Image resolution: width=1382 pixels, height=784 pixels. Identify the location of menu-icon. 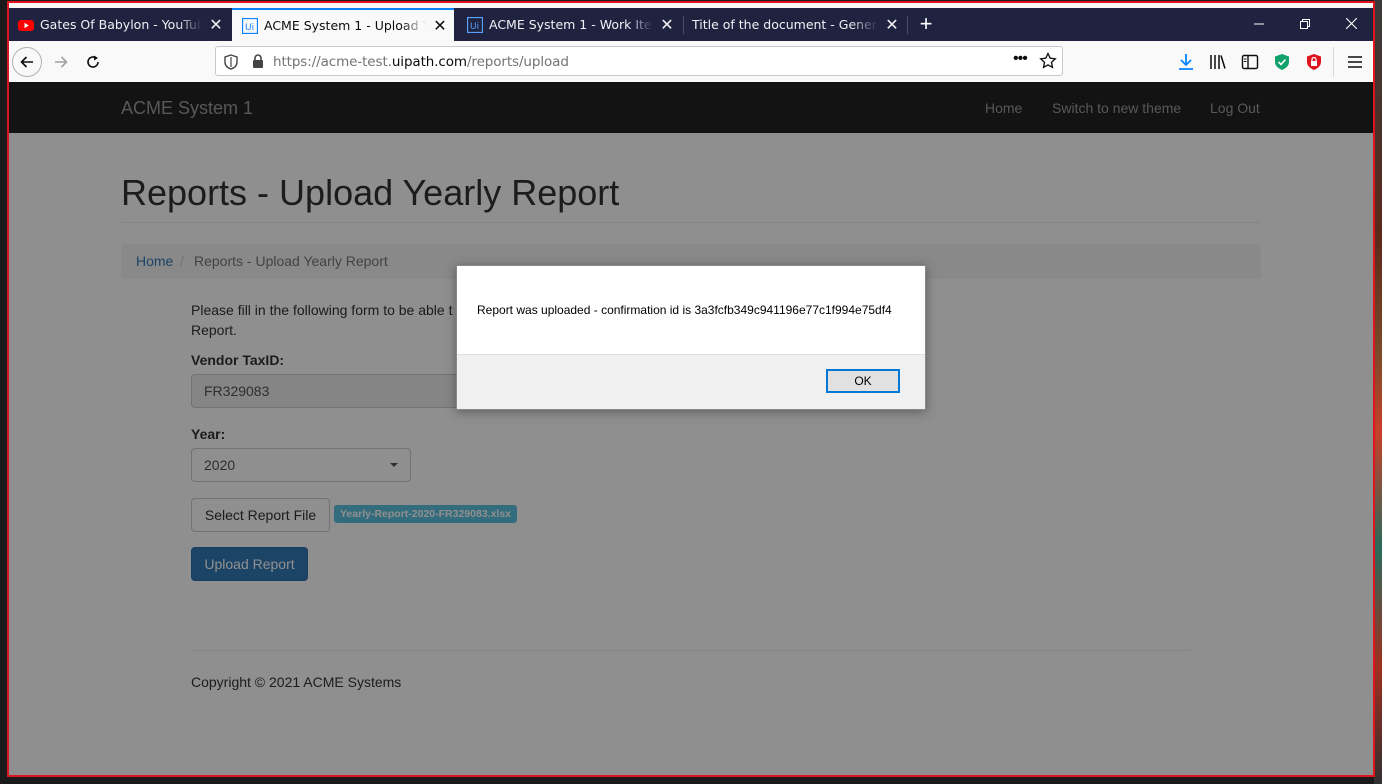
(1355, 62).